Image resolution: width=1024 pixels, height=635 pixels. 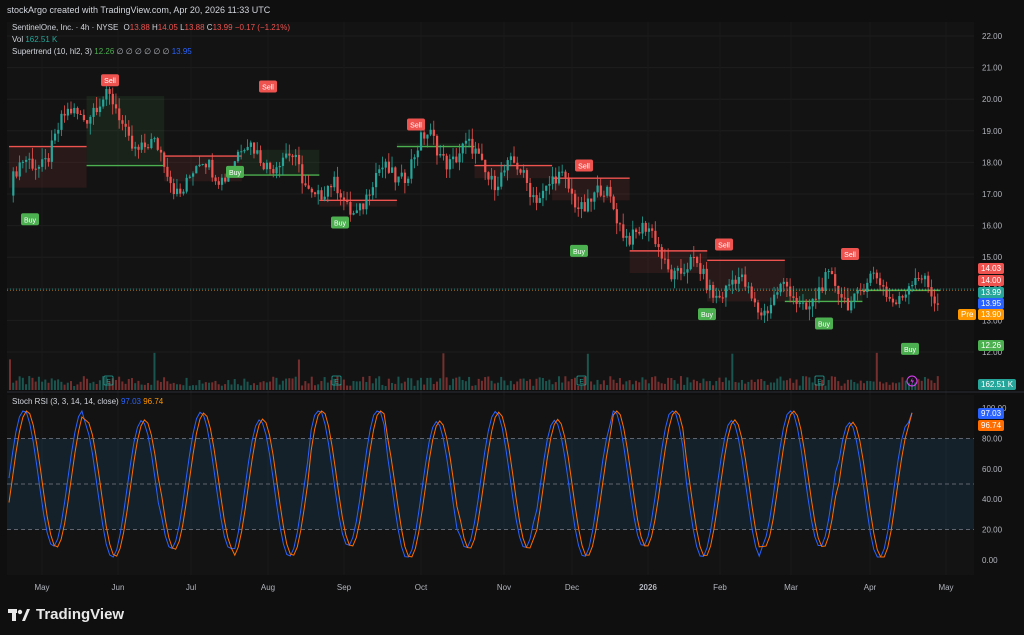 What do you see at coordinates (991, 425) in the screenshot?
I see `rsi-tag-d: 96.74` at bounding box center [991, 425].